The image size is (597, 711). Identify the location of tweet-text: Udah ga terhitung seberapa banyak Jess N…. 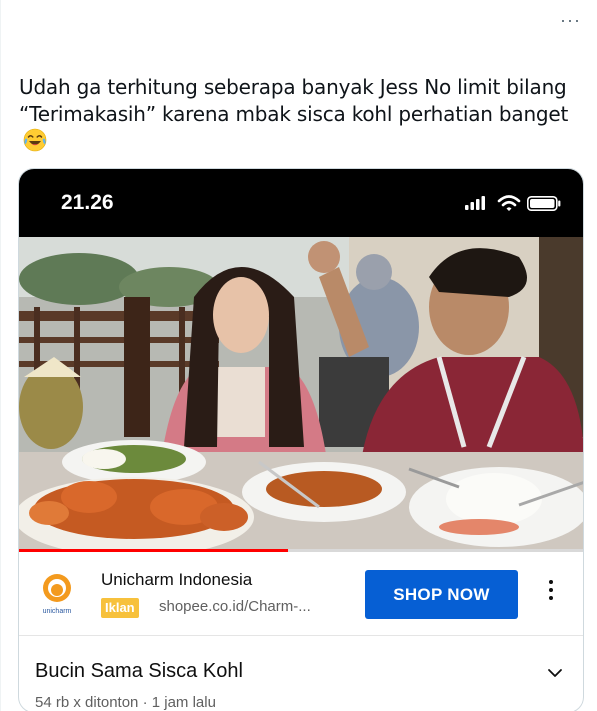
(304, 114).